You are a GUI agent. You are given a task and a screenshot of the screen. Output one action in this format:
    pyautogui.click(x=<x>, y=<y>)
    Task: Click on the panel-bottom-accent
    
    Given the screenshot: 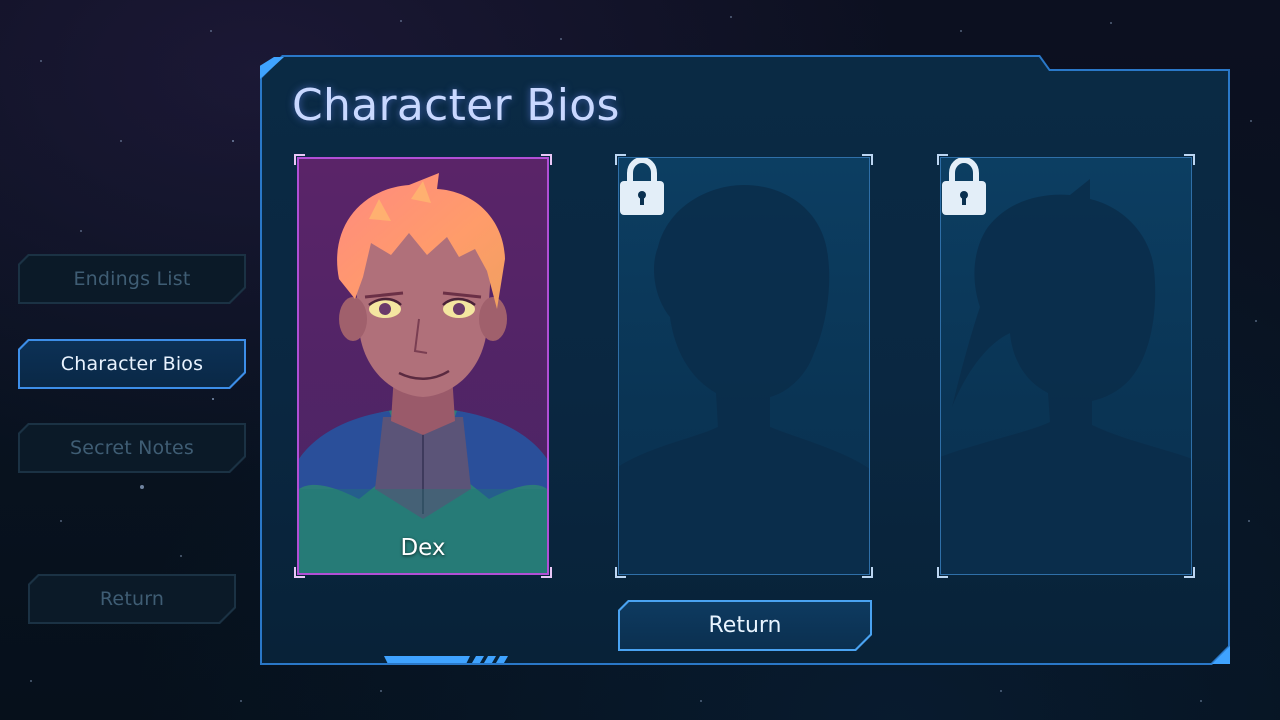 What is the action you would take?
    pyautogui.click(x=427, y=659)
    